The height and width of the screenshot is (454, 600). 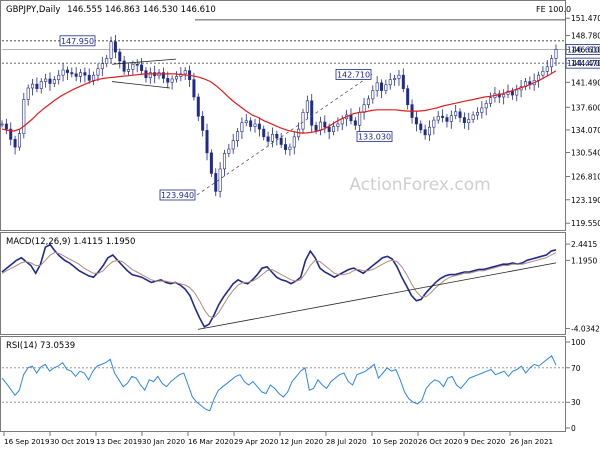 I want to click on x-tick-label: 16 Sep 2019, so click(x=27, y=441).